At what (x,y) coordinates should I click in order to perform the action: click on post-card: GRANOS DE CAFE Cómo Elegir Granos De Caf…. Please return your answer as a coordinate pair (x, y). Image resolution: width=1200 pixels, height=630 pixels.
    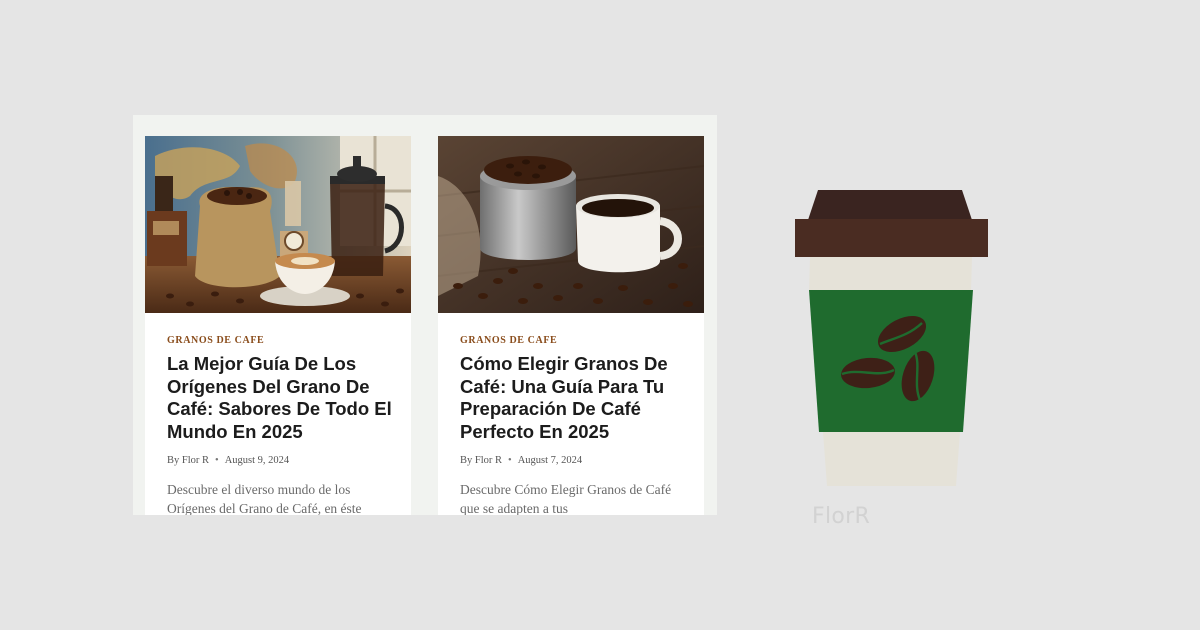
    Looking at the image, I should click on (571, 325).